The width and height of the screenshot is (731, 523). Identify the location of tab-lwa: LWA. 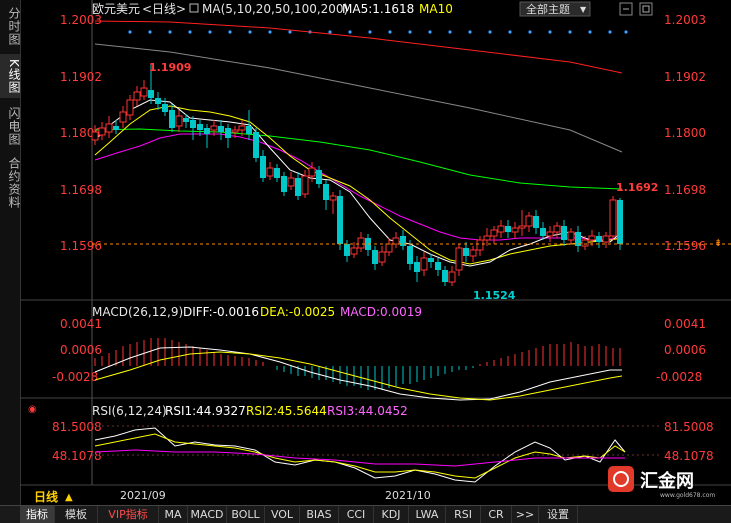
(427, 514).